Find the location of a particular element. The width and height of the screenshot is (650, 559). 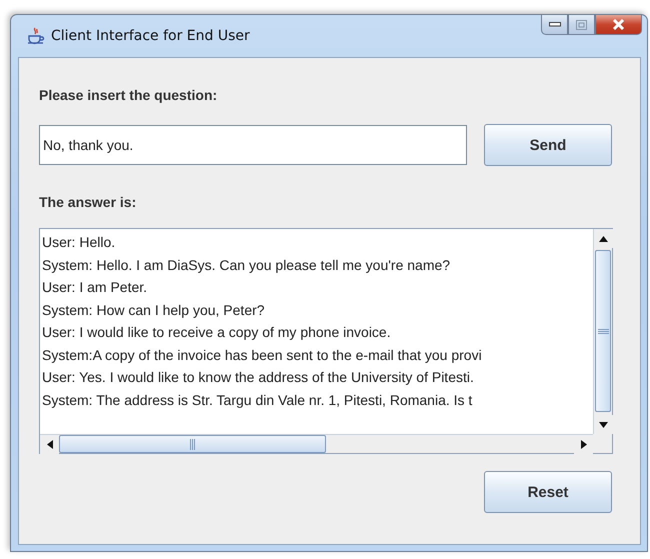

window-title: Client Interface for End User is located at coordinates (150, 36).